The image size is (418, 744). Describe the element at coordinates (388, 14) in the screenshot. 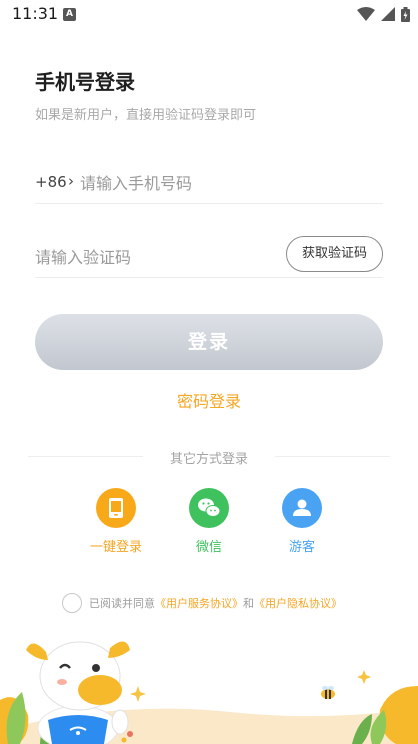

I see `signal-icon` at that location.